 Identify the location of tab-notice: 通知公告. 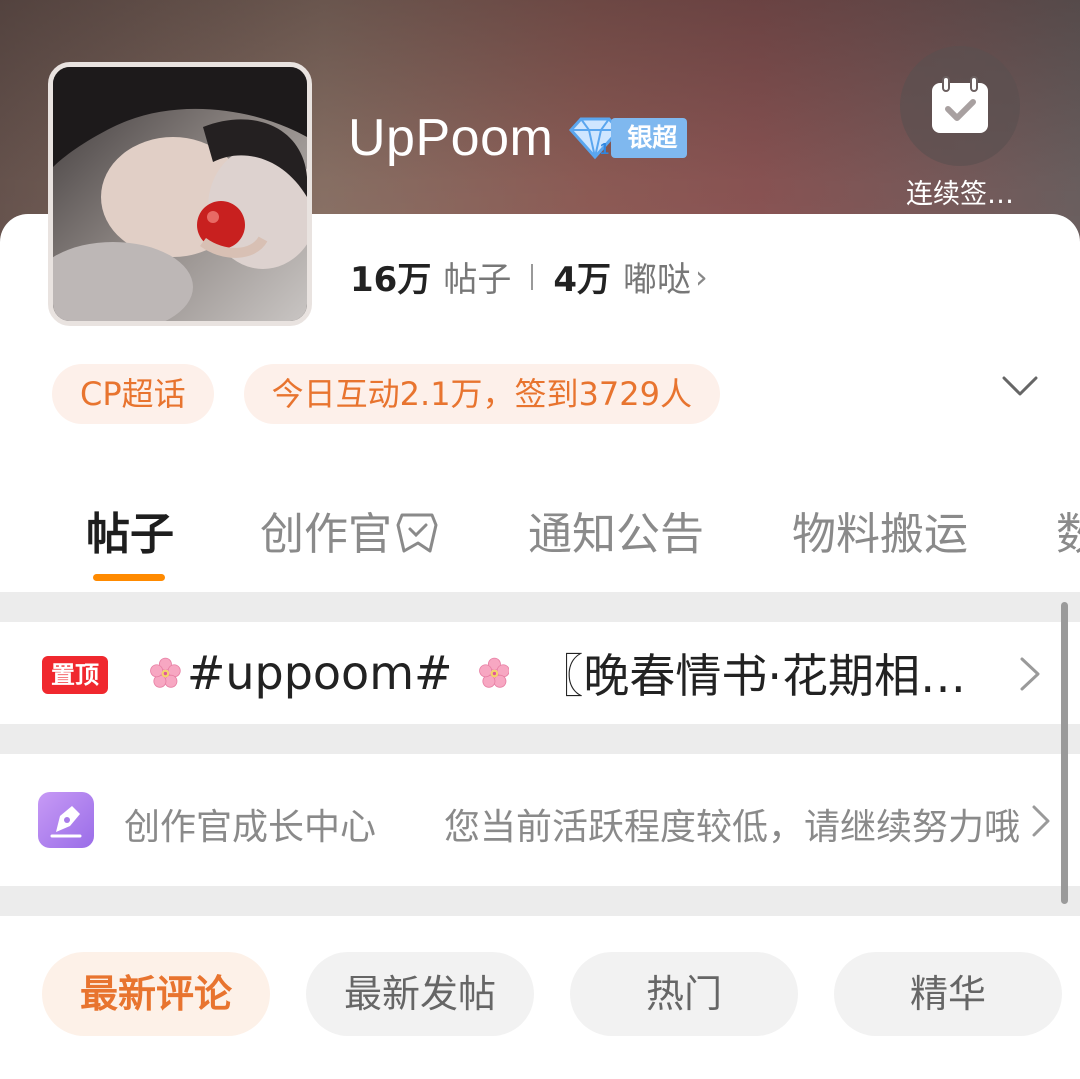
(616, 530).